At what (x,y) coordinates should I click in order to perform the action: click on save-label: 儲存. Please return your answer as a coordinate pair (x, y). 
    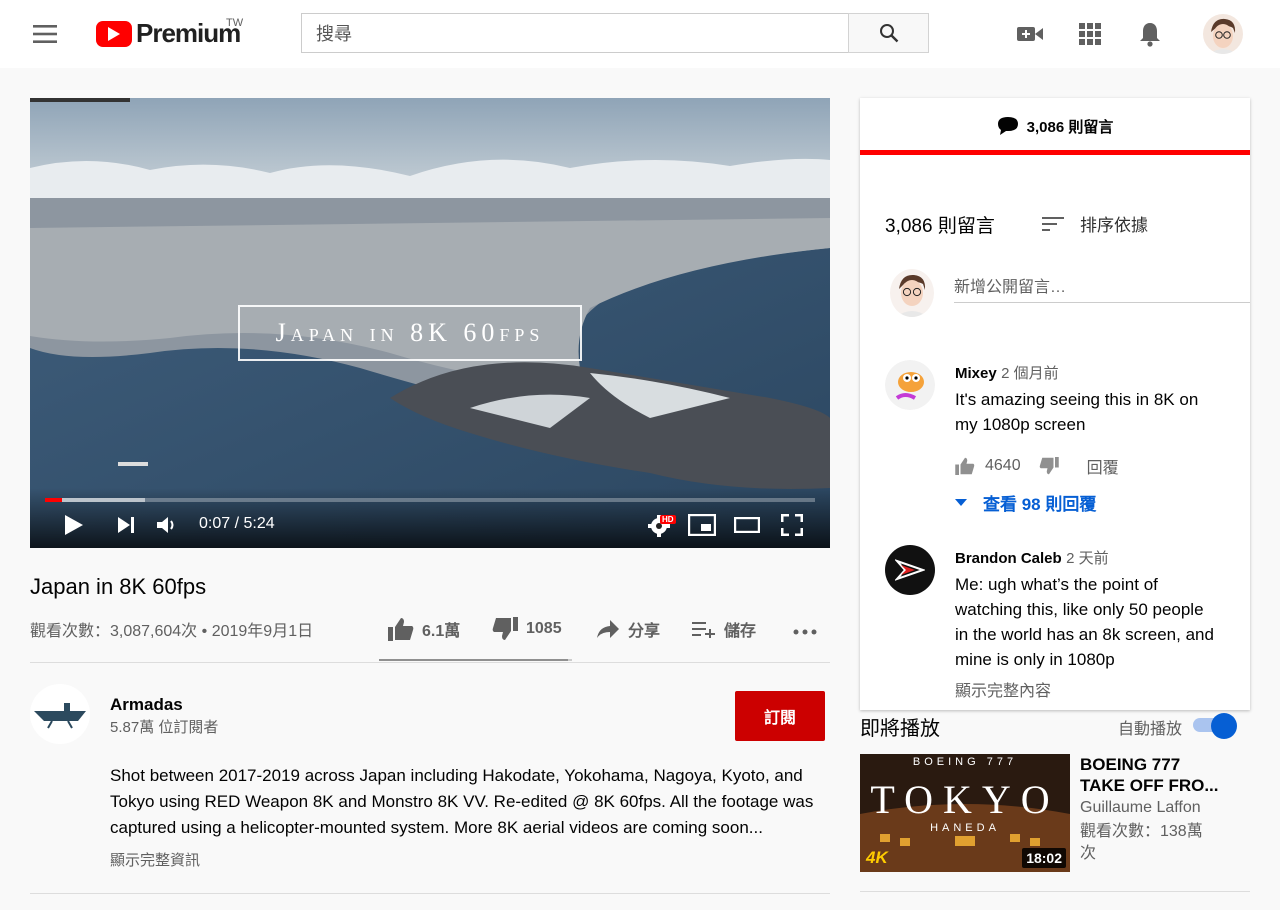
    Looking at the image, I should click on (740, 631).